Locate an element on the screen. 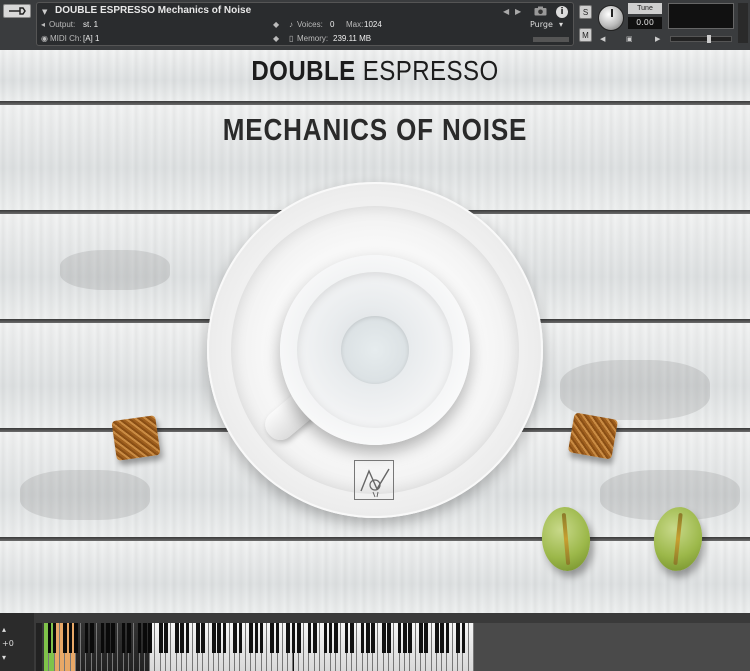 The height and width of the screenshot is (671, 750). midi-dropdown-icon: ◆ is located at coordinates (276, 38).